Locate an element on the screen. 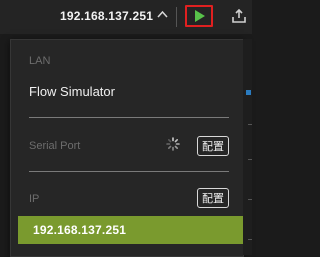 This screenshot has width=320, height=257. lan-section-label: LAN is located at coordinates (40, 61).